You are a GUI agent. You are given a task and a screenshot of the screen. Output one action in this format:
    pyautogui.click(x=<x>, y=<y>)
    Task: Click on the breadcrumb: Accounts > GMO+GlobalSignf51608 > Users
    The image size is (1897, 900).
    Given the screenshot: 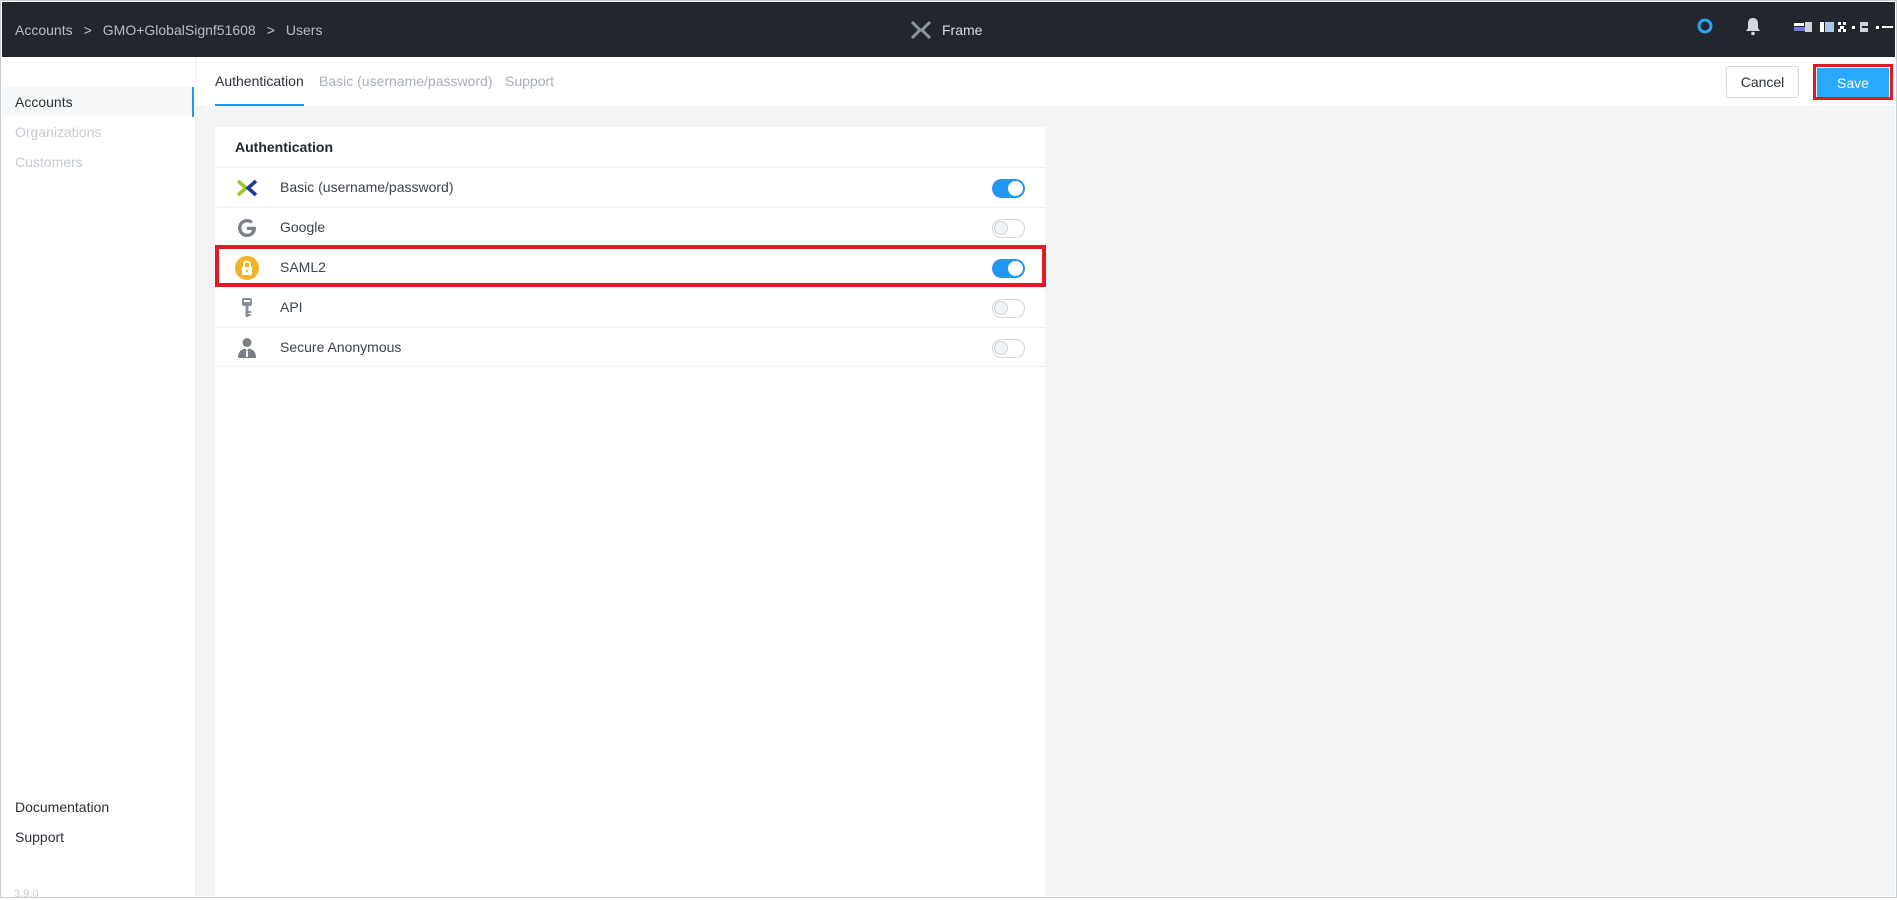 What is the action you would take?
    pyautogui.click(x=168, y=29)
    